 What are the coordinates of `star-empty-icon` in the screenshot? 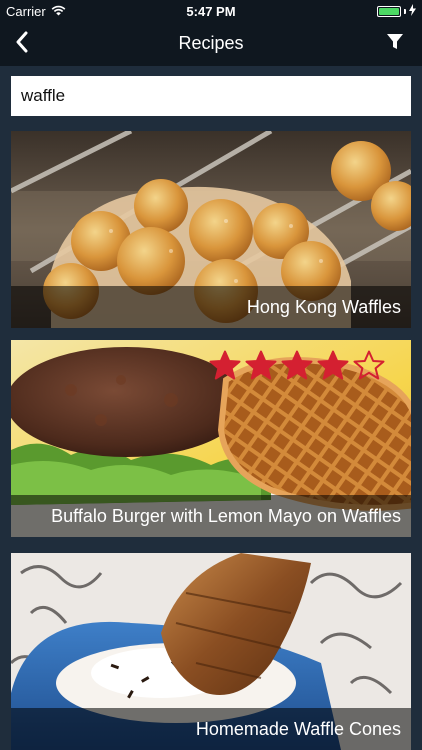 It's located at (369, 367).